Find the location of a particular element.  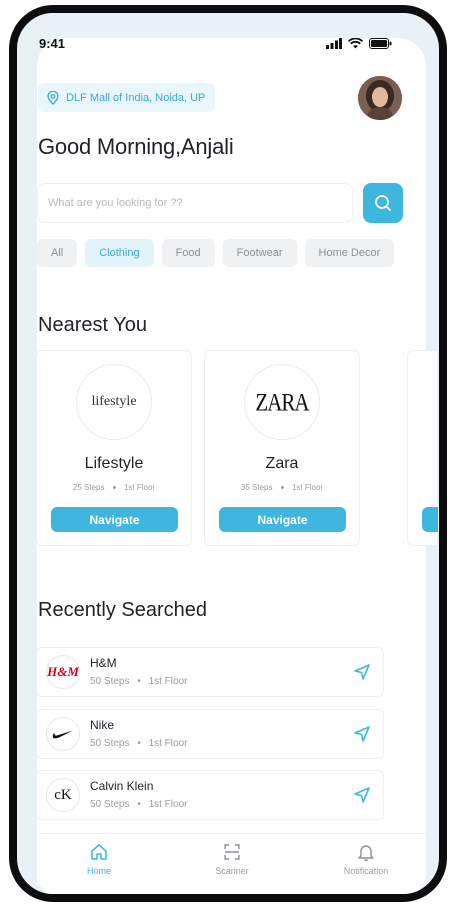

signal-icon is located at coordinates (334, 43).